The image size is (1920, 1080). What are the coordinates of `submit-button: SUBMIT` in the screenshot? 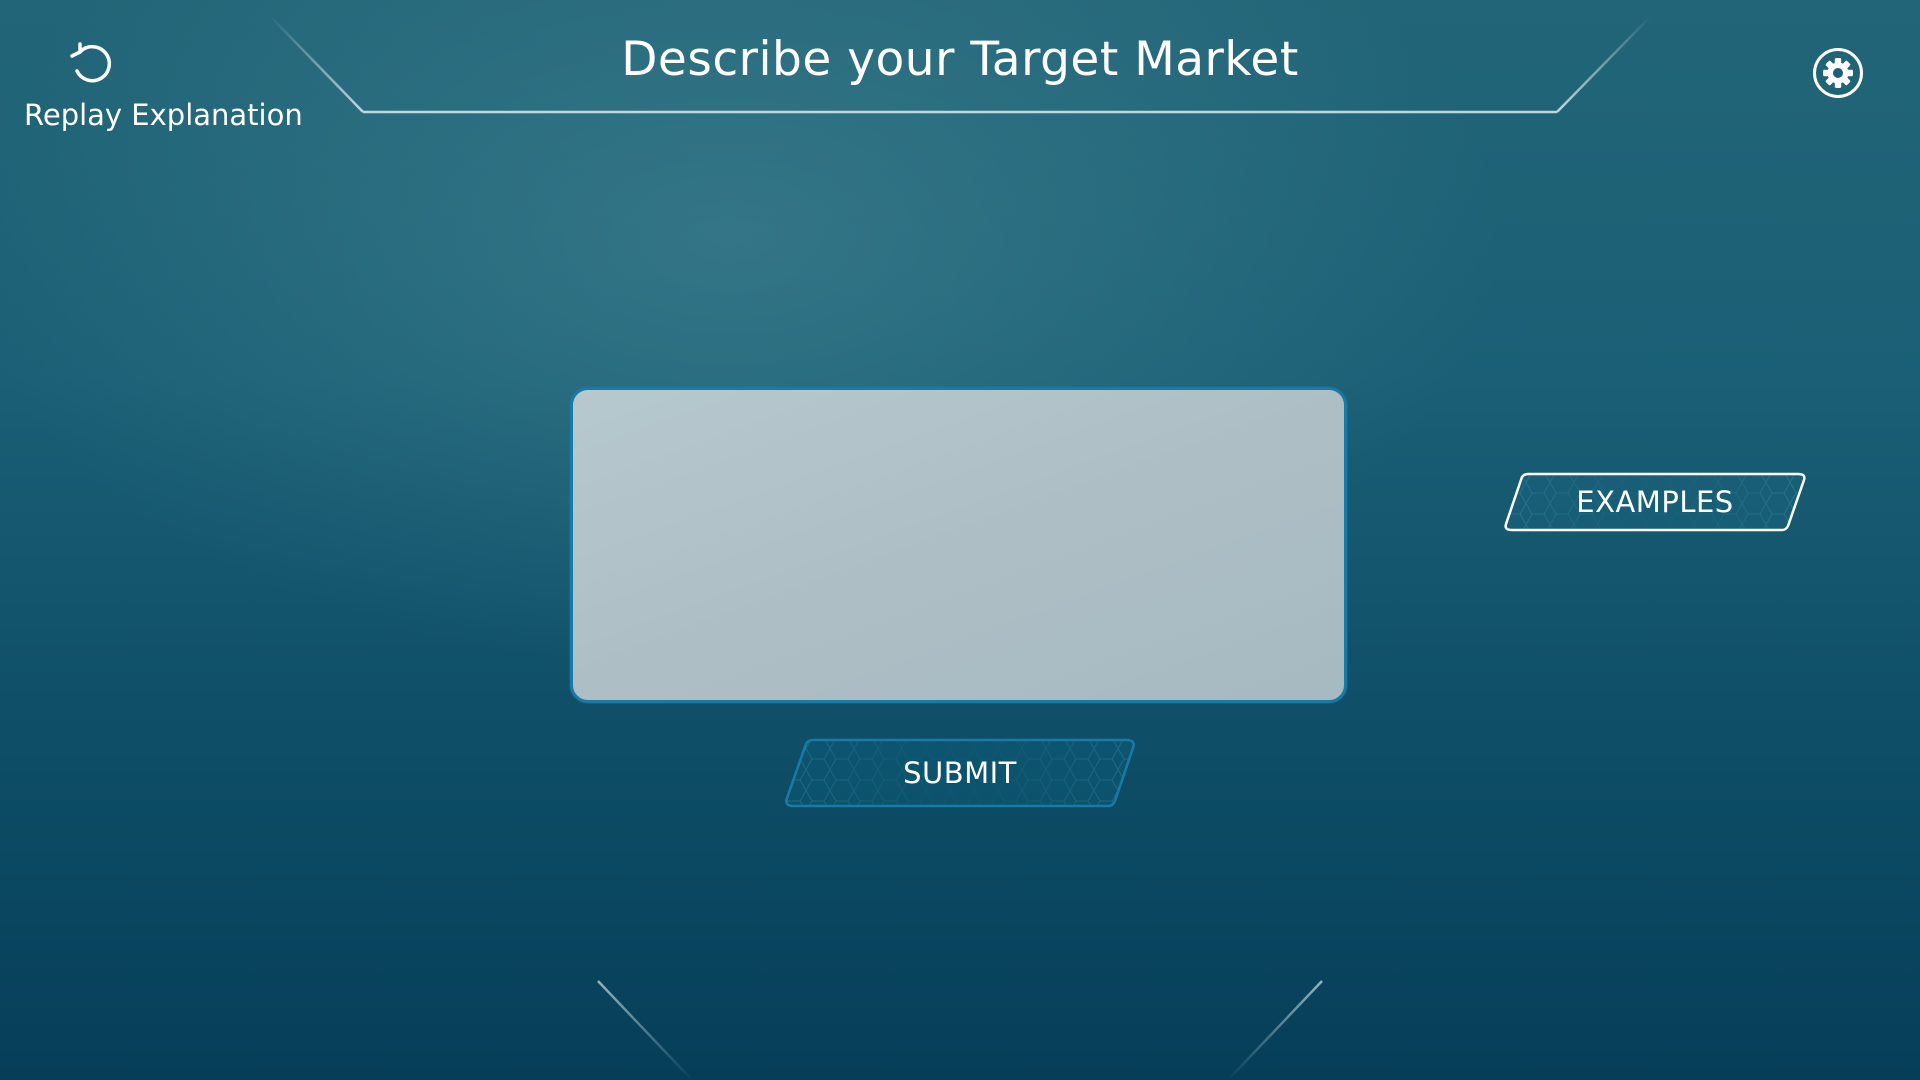 It's located at (960, 773).